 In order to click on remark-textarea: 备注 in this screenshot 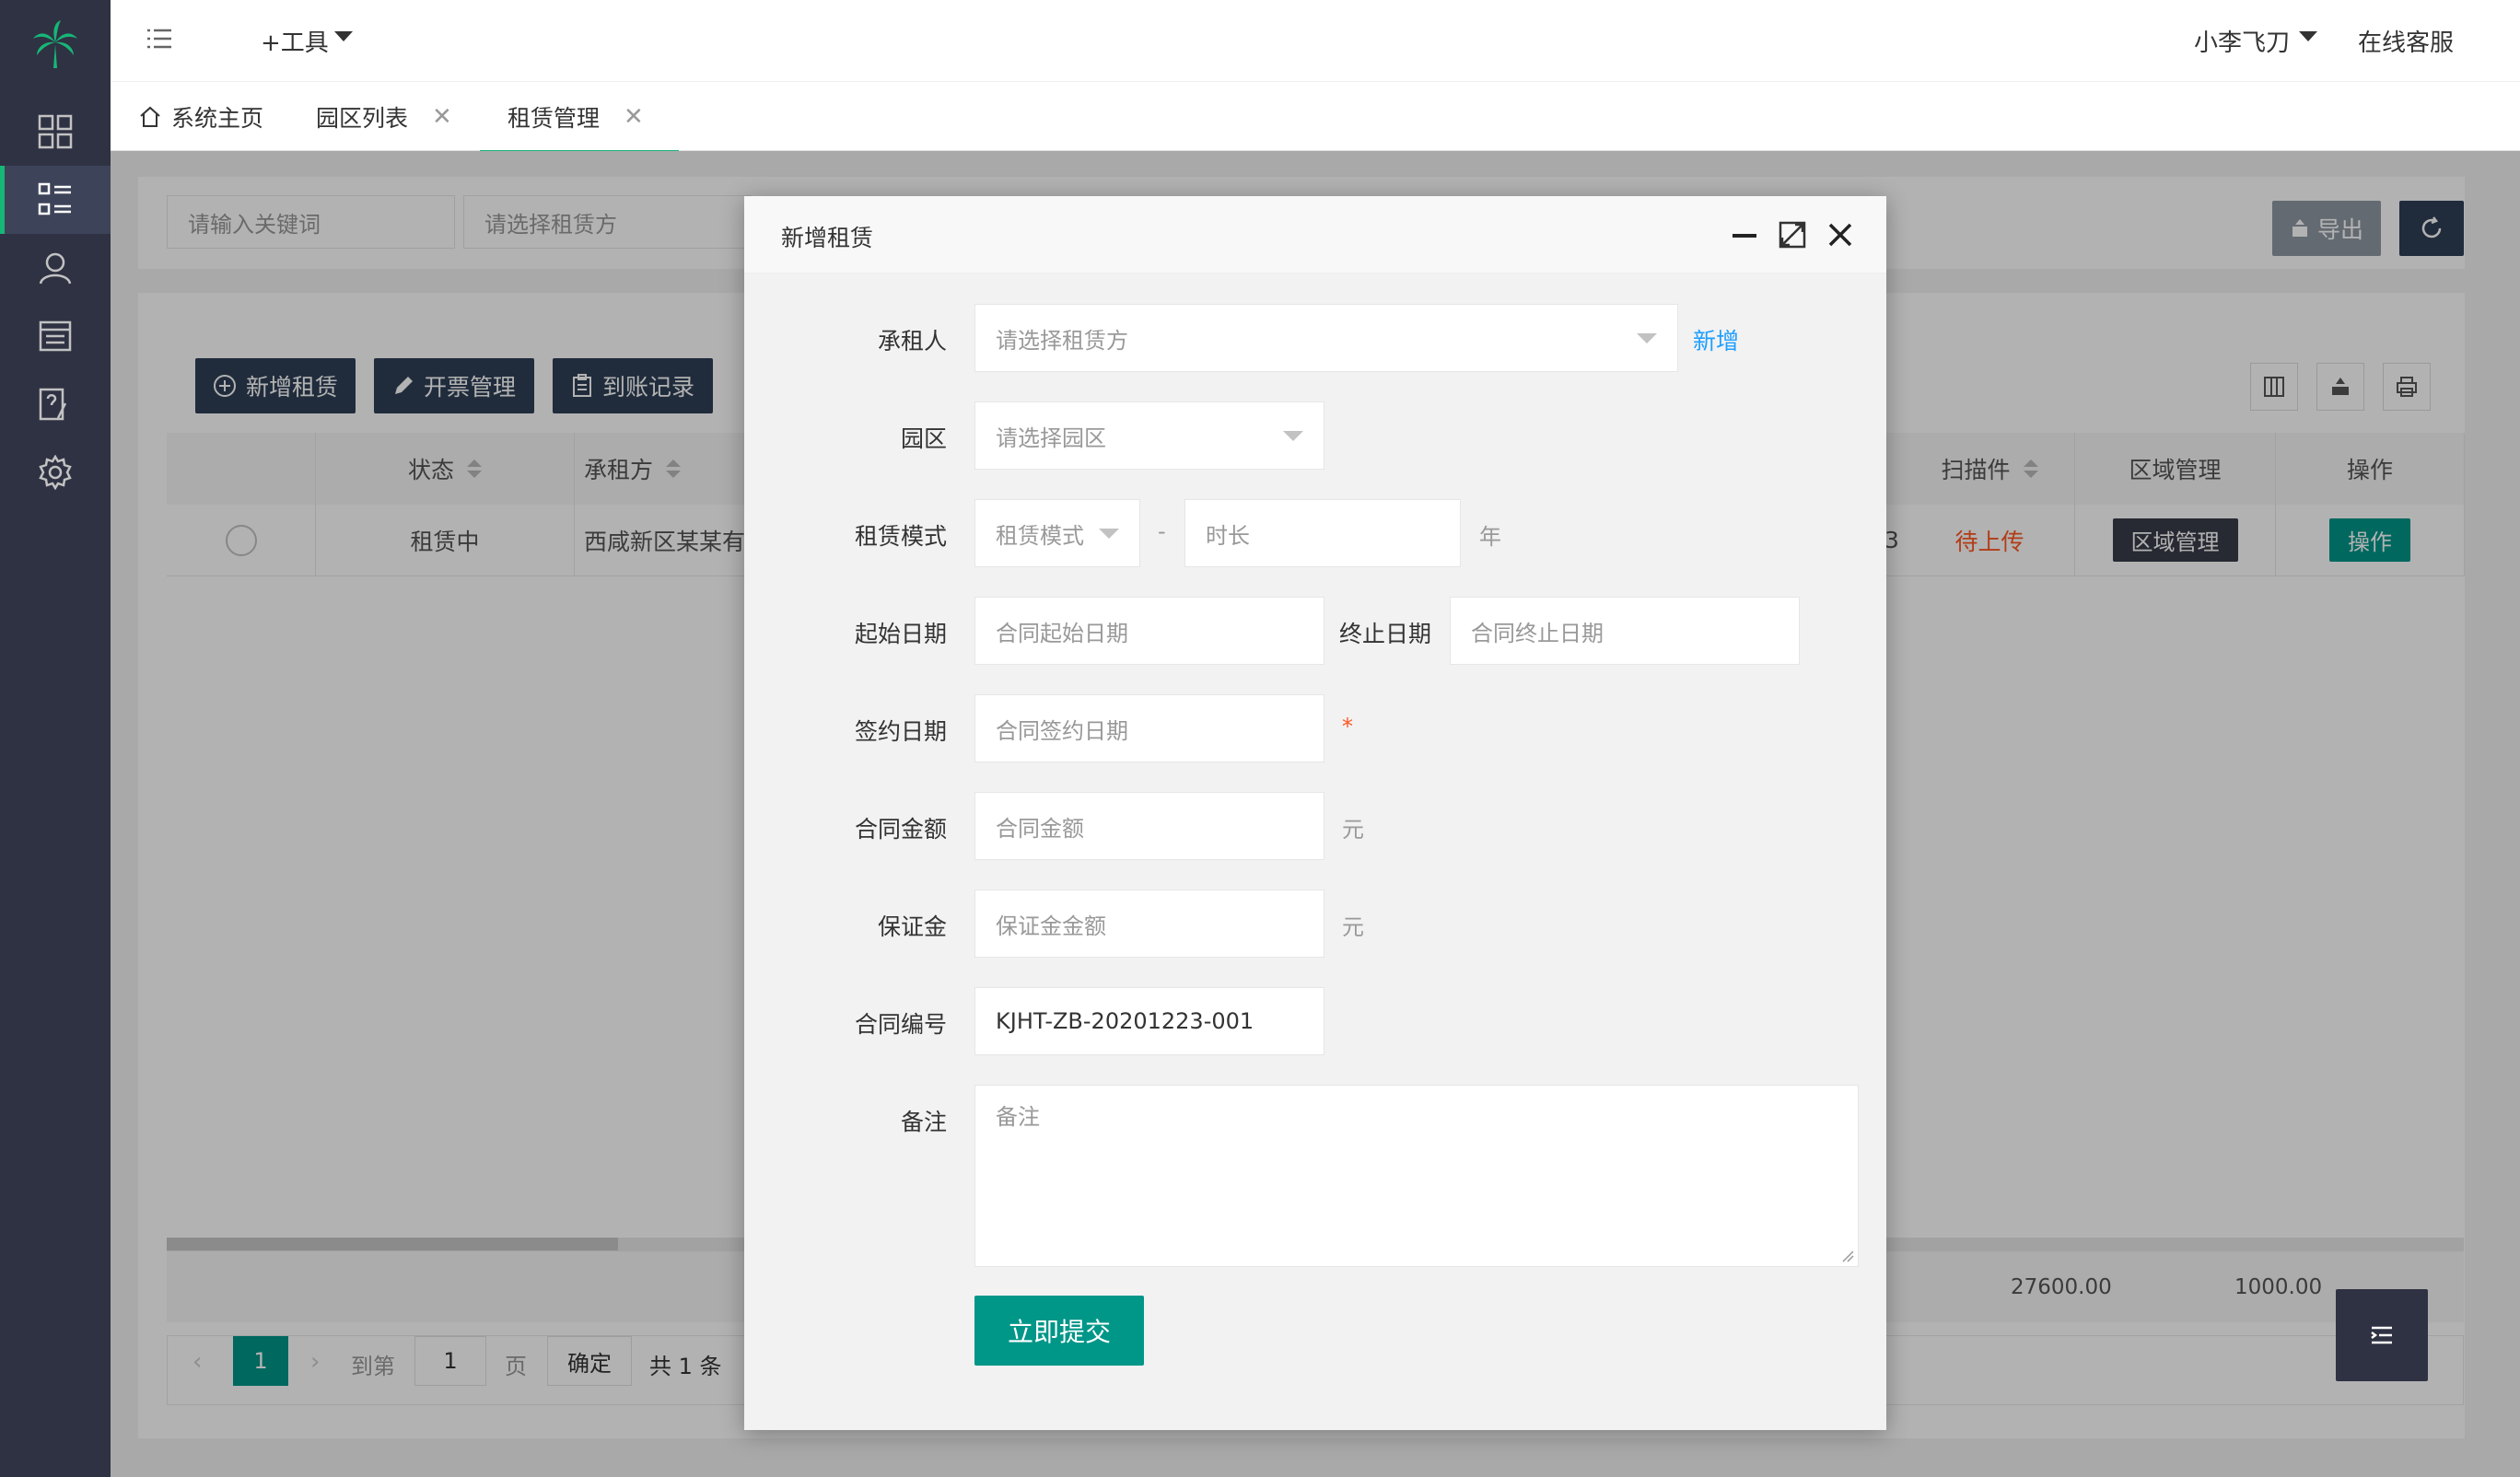, I will do `click(1416, 1176)`.